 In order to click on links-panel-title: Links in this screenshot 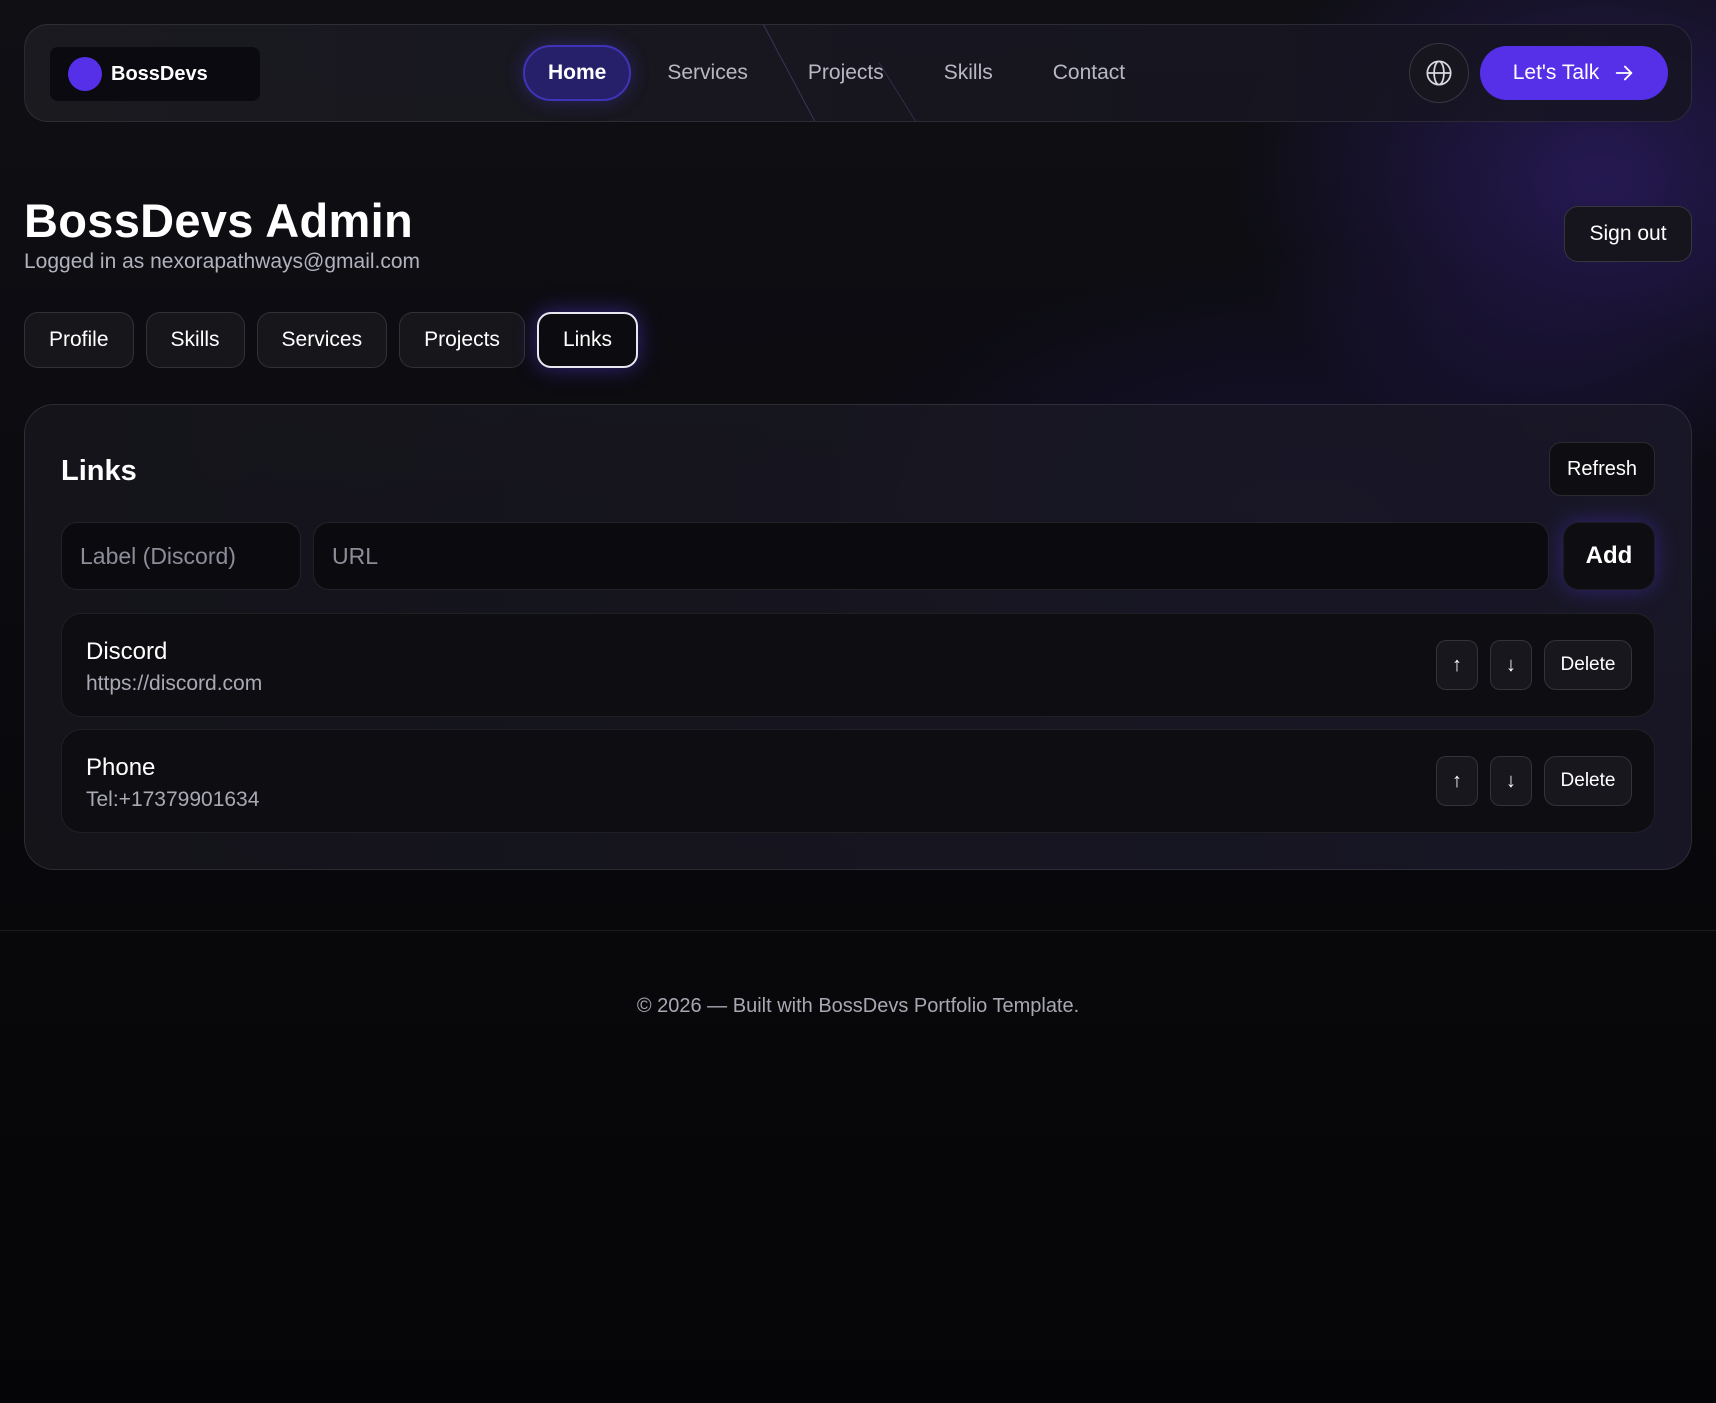, I will do `click(99, 471)`.